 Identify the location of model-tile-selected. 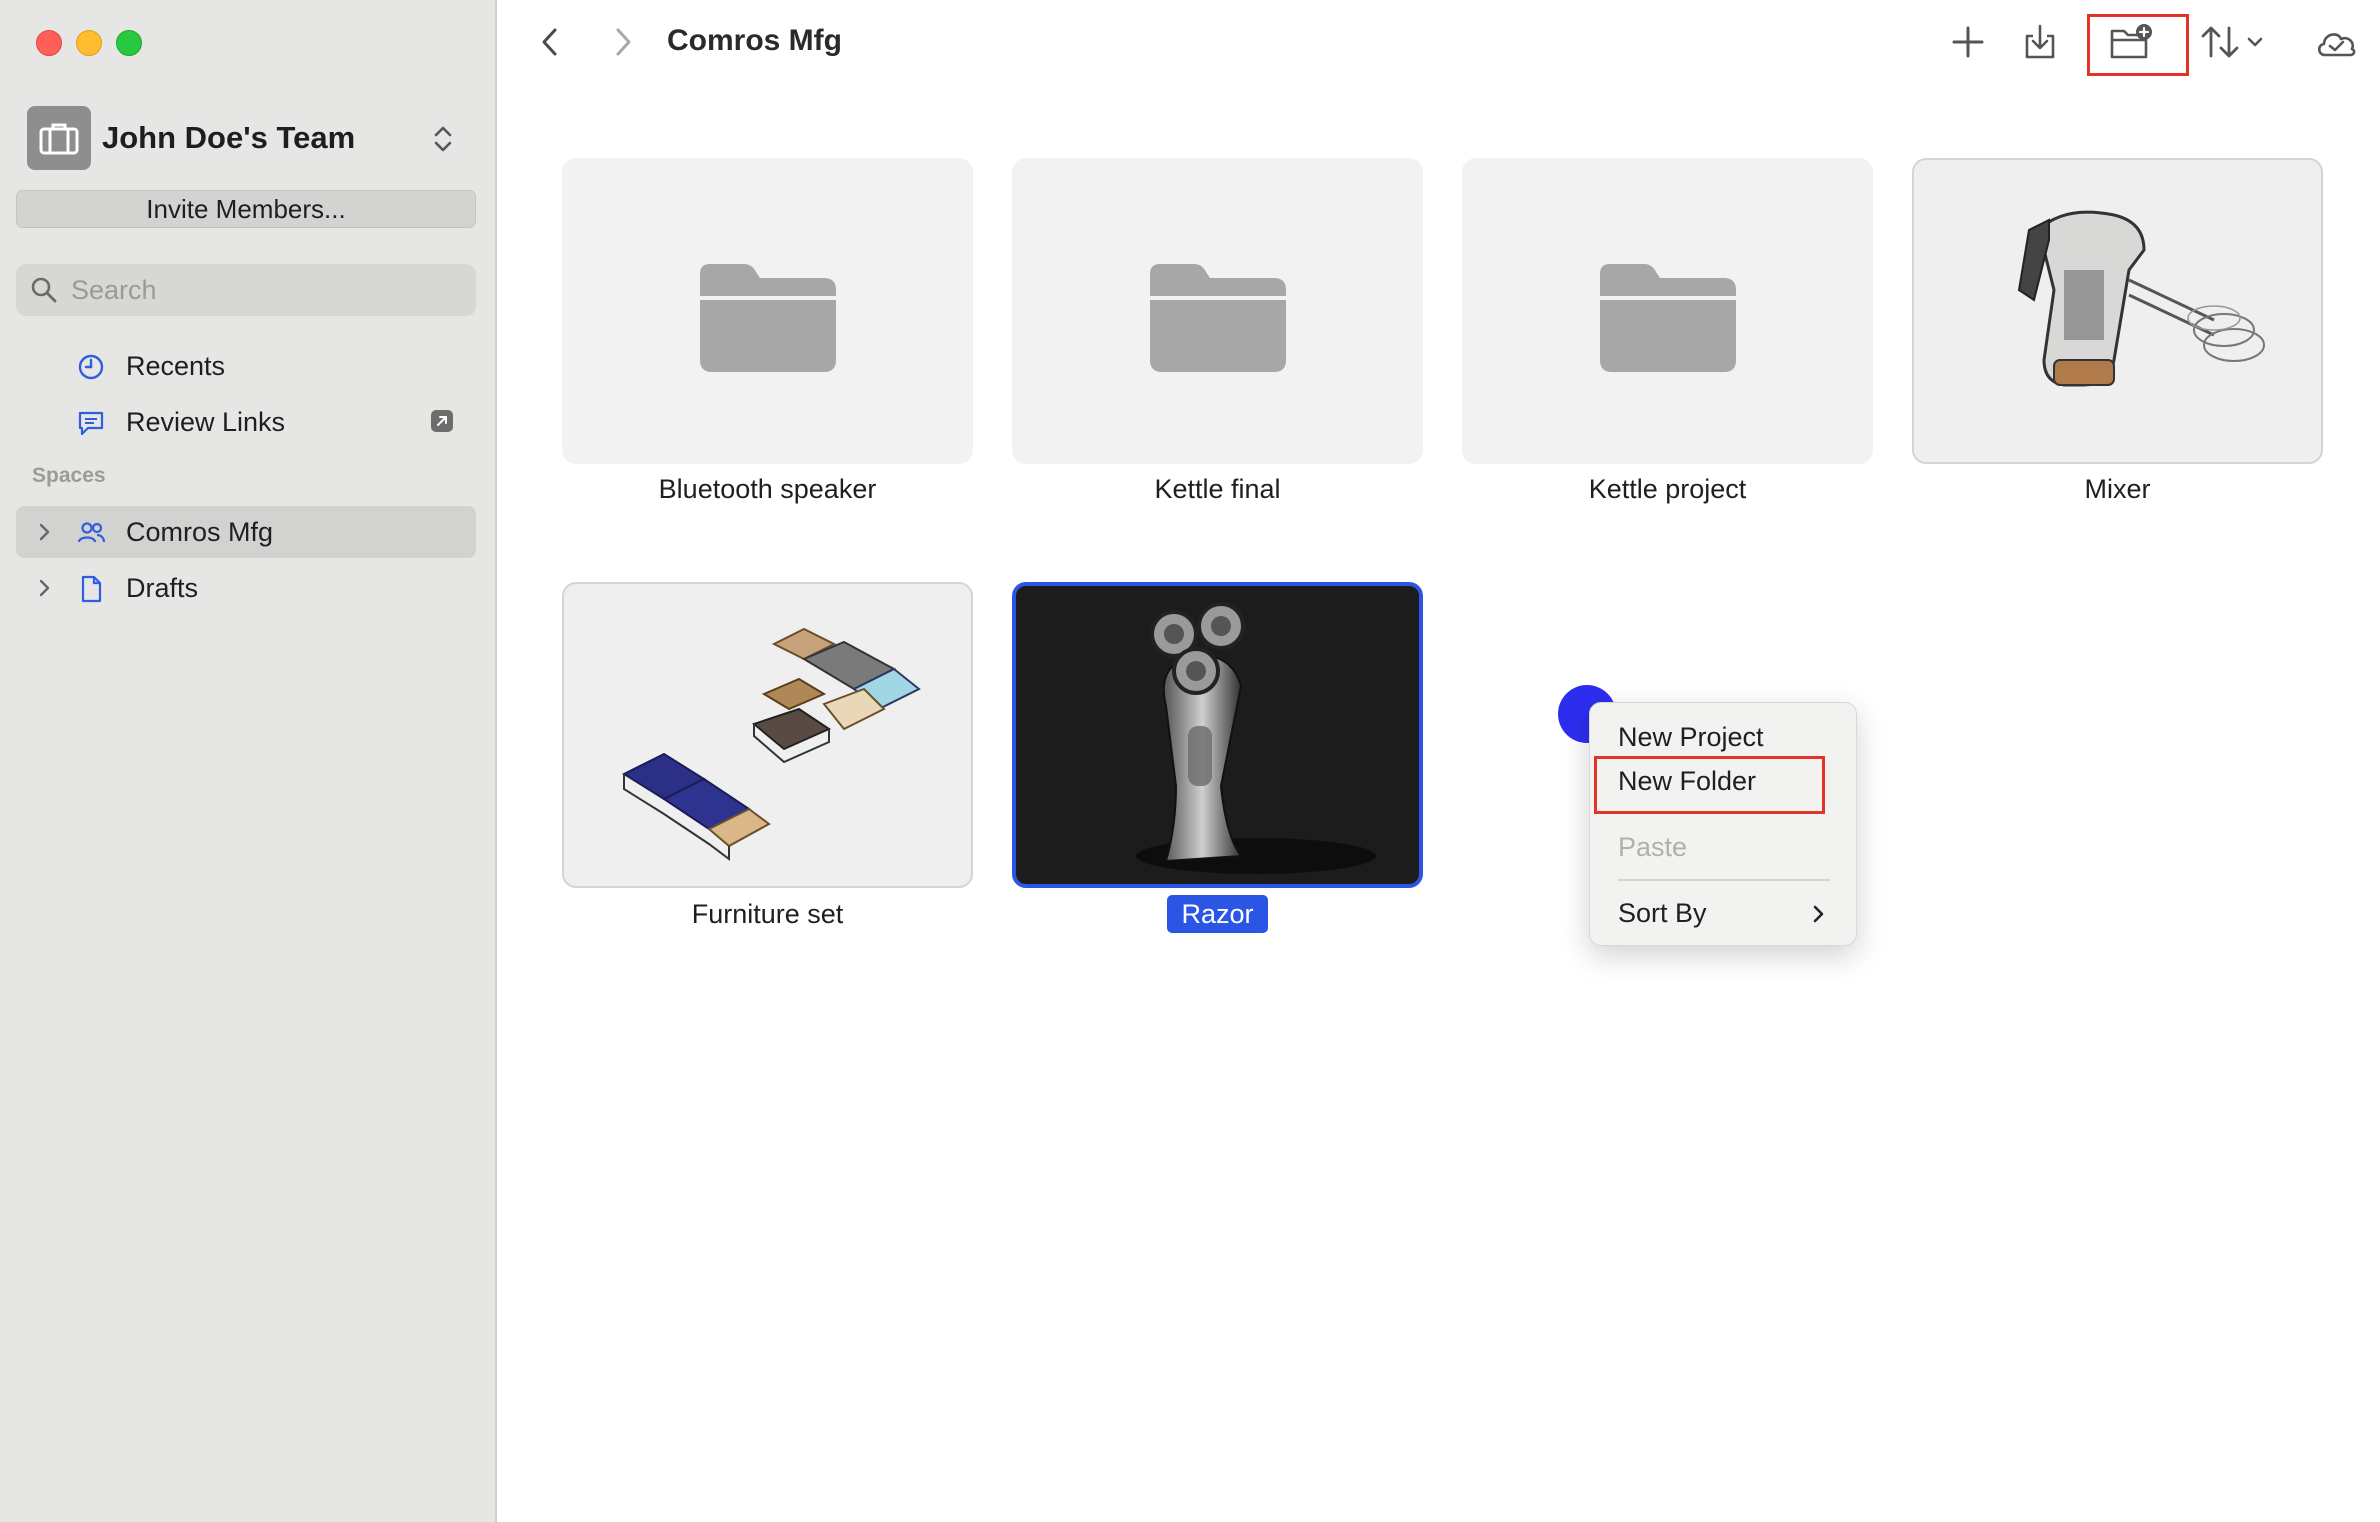
(1217, 735).